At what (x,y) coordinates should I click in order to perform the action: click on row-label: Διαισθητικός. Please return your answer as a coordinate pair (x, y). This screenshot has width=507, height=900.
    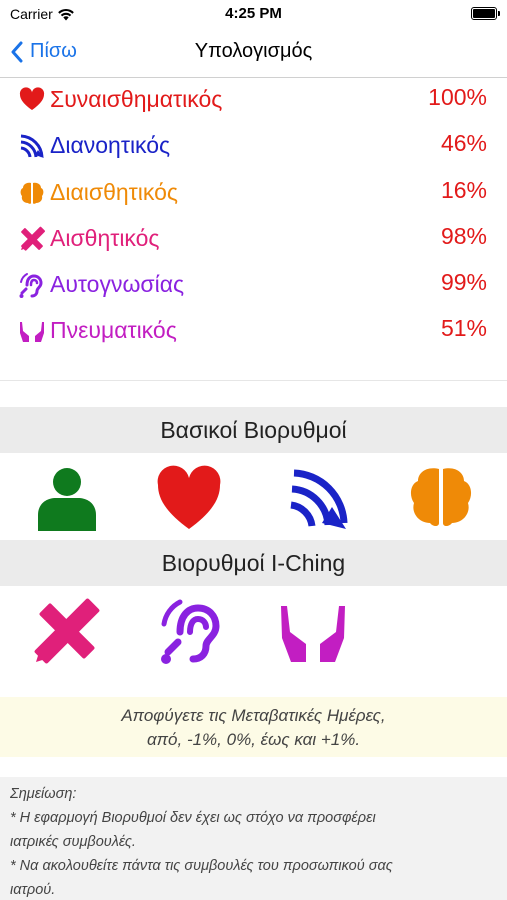
    Looking at the image, I should click on (114, 191).